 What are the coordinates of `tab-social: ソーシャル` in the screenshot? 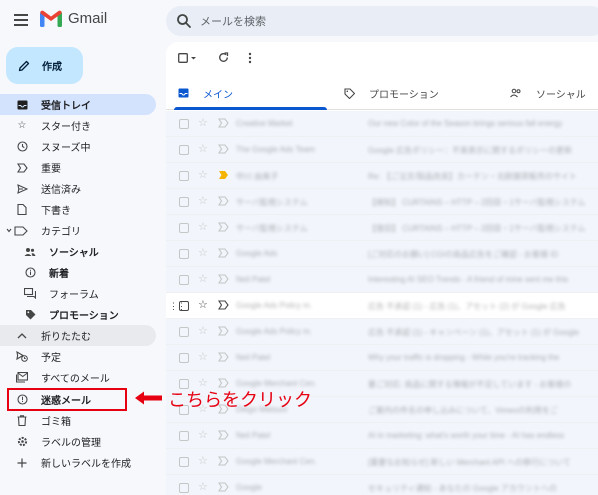 It's located at (548, 93).